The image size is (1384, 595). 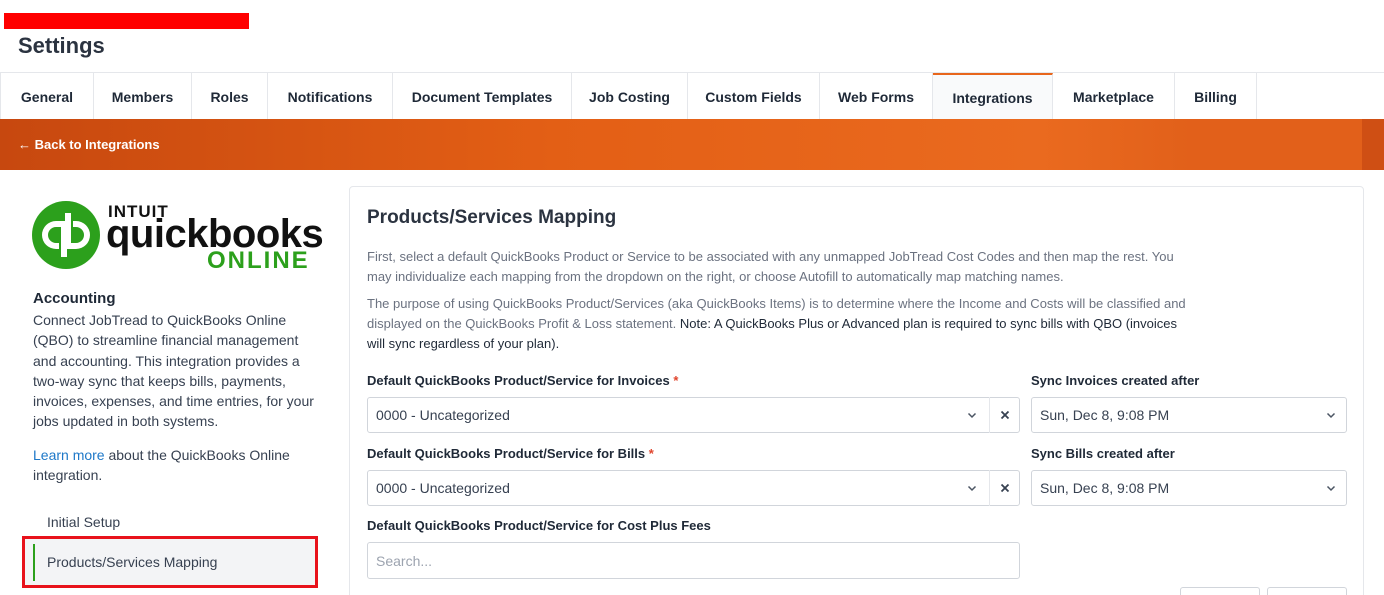 What do you see at coordinates (754, 96) in the screenshot?
I see `tab-custom-fields: Custom Fields` at bounding box center [754, 96].